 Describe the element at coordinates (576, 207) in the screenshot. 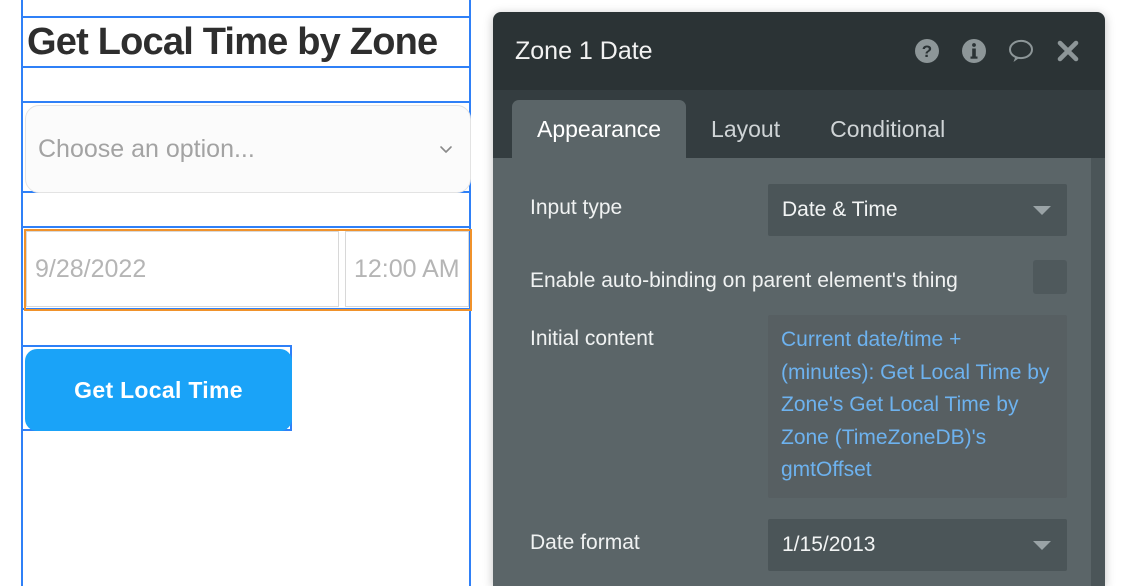

I see `input-type-label: Input type` at that location.